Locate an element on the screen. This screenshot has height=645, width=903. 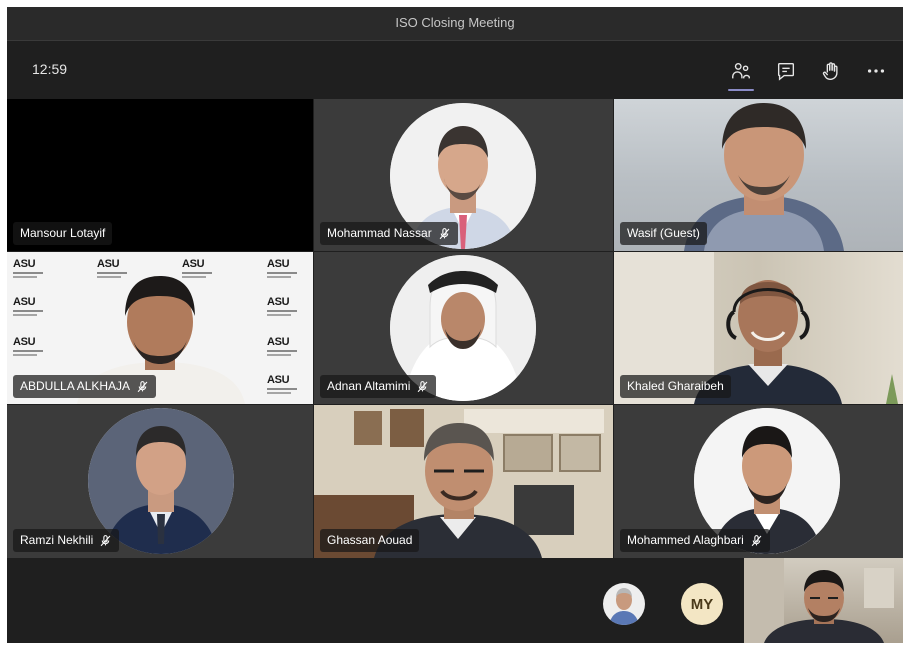
raise-hand-icon is located at coordinates (830, 71).